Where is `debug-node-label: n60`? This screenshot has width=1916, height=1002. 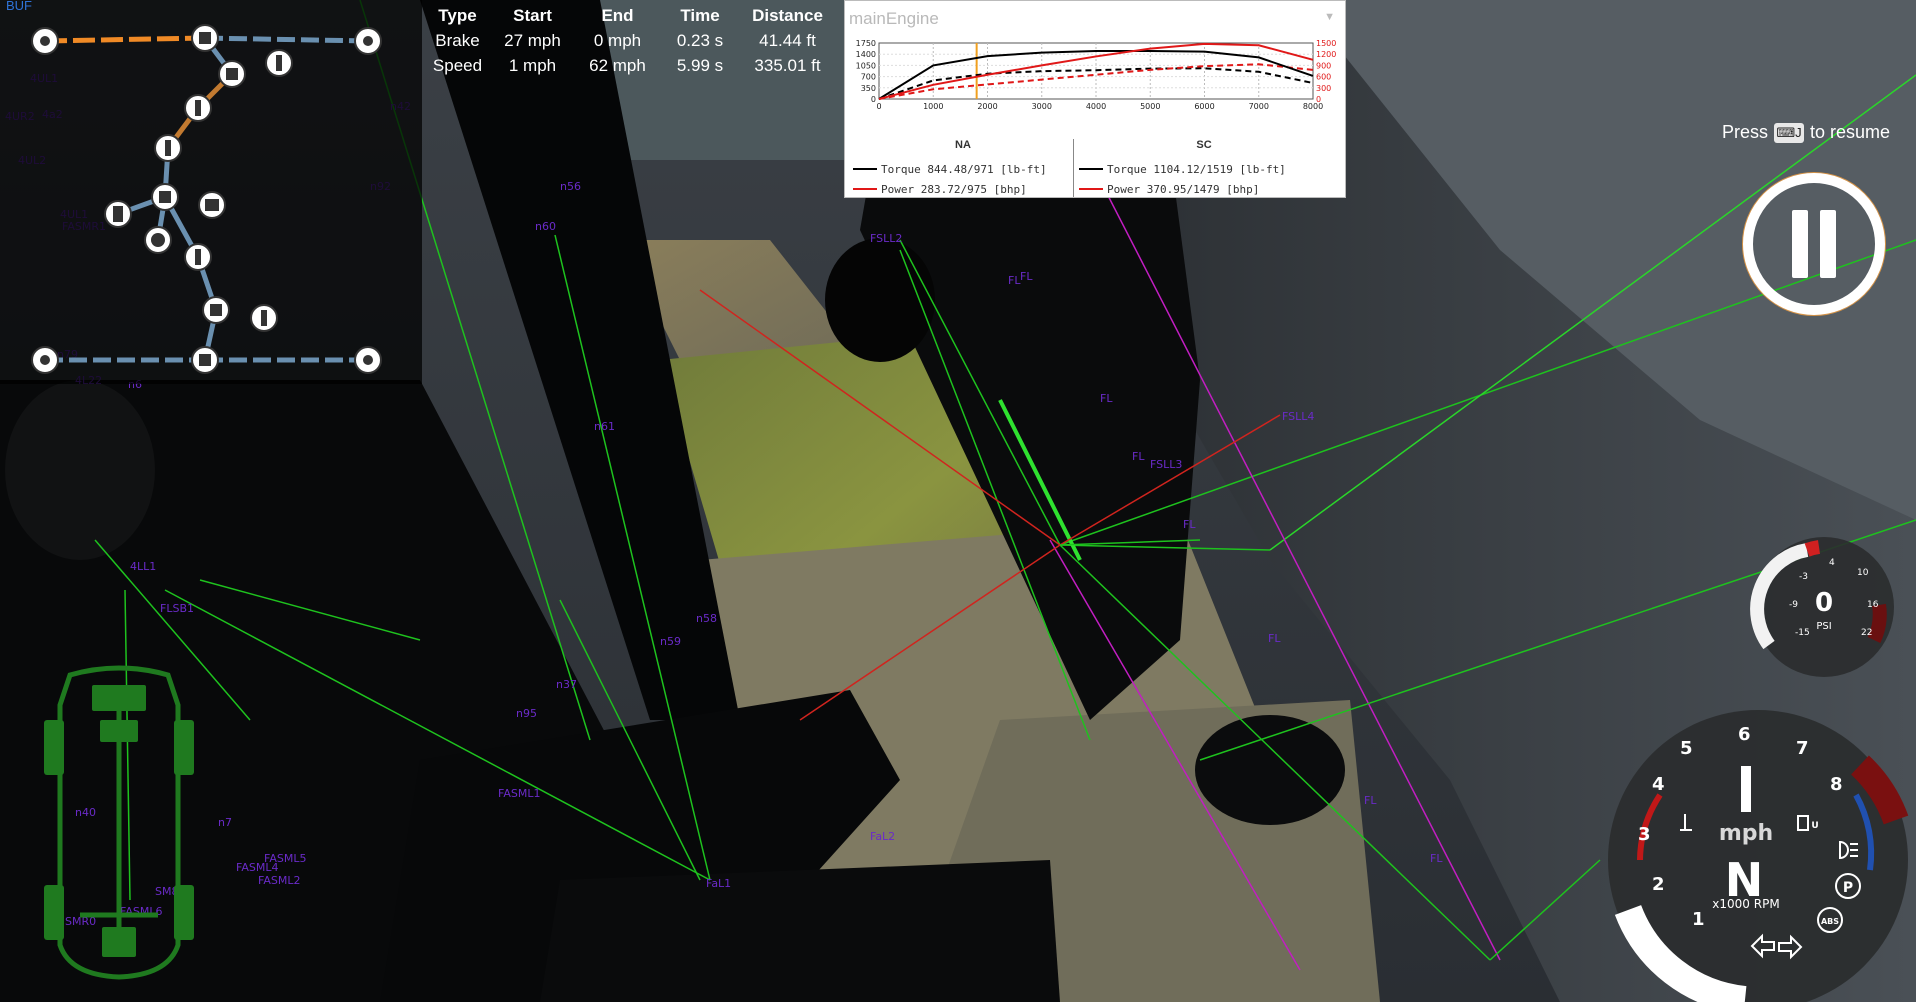
debug-node-label: n60 is located at coordinates (545, 226).